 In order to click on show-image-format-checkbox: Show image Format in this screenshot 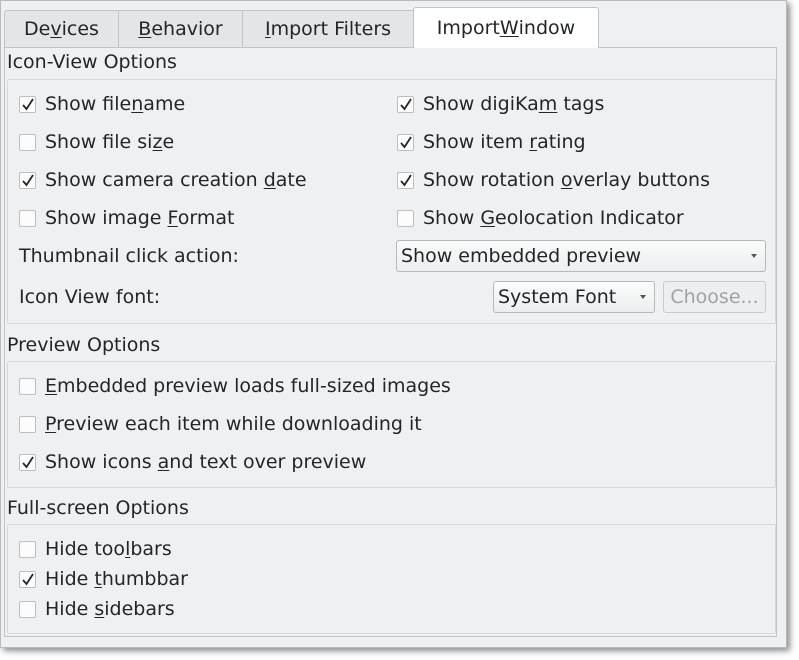, I will do `click(127, 218)`.